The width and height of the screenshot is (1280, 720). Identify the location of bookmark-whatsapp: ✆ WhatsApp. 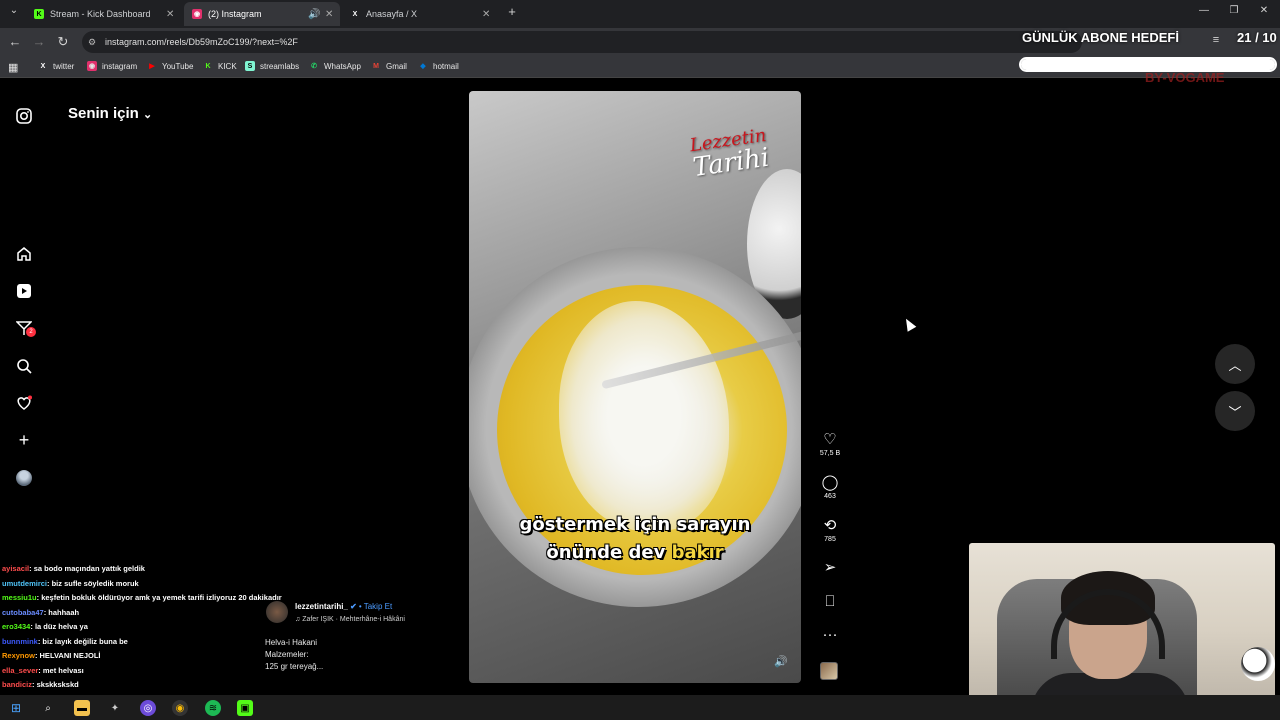
(335, 66).